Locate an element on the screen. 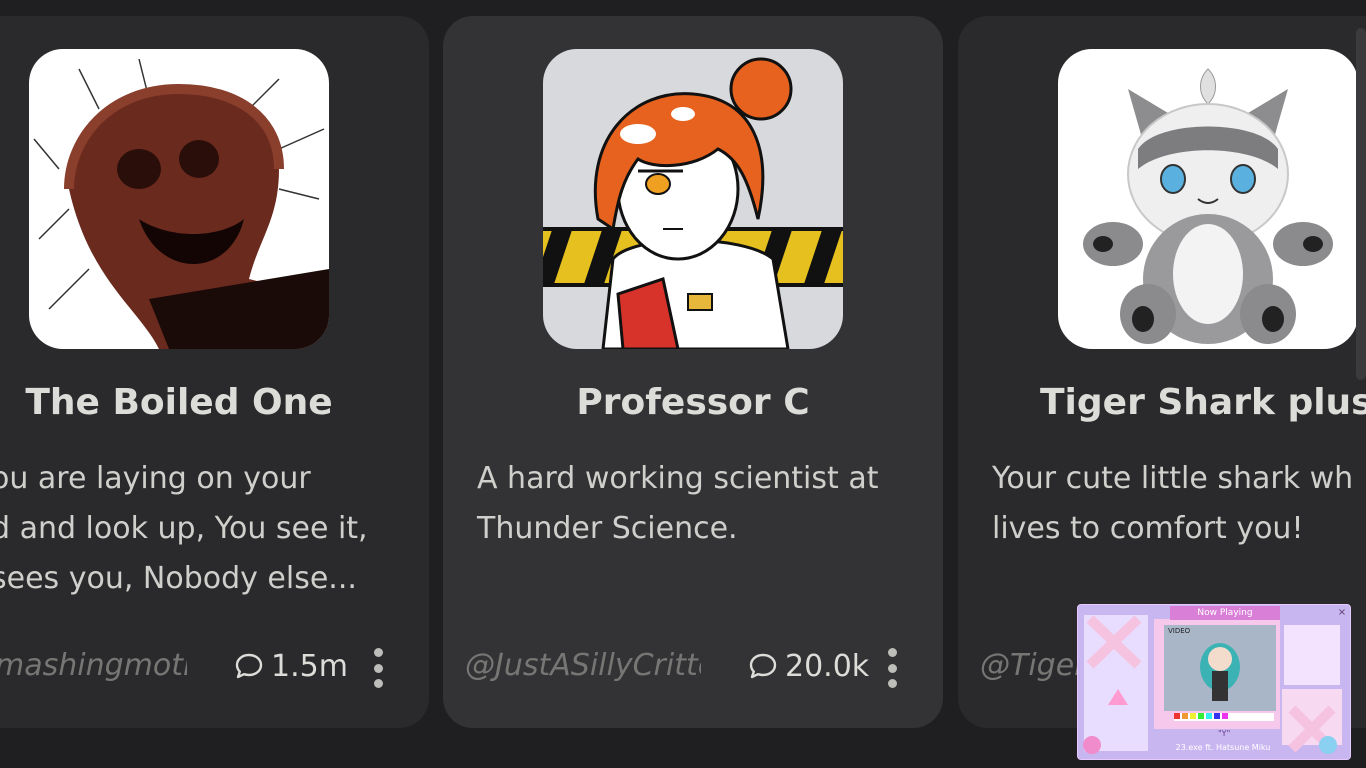 The image size is (1366, 768). chat-count-value: 1.5m is located at coordinates (309, 666).